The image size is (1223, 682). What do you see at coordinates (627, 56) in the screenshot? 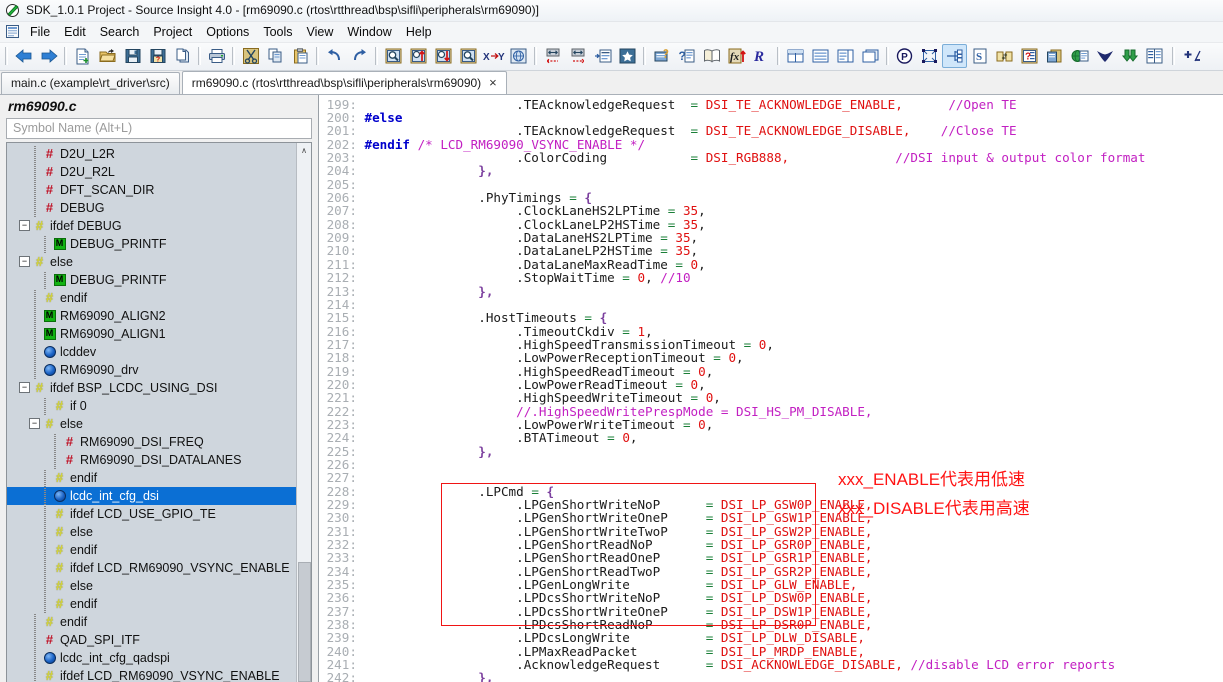
I see `bookmark-icon` at bounding box center [627, 56].